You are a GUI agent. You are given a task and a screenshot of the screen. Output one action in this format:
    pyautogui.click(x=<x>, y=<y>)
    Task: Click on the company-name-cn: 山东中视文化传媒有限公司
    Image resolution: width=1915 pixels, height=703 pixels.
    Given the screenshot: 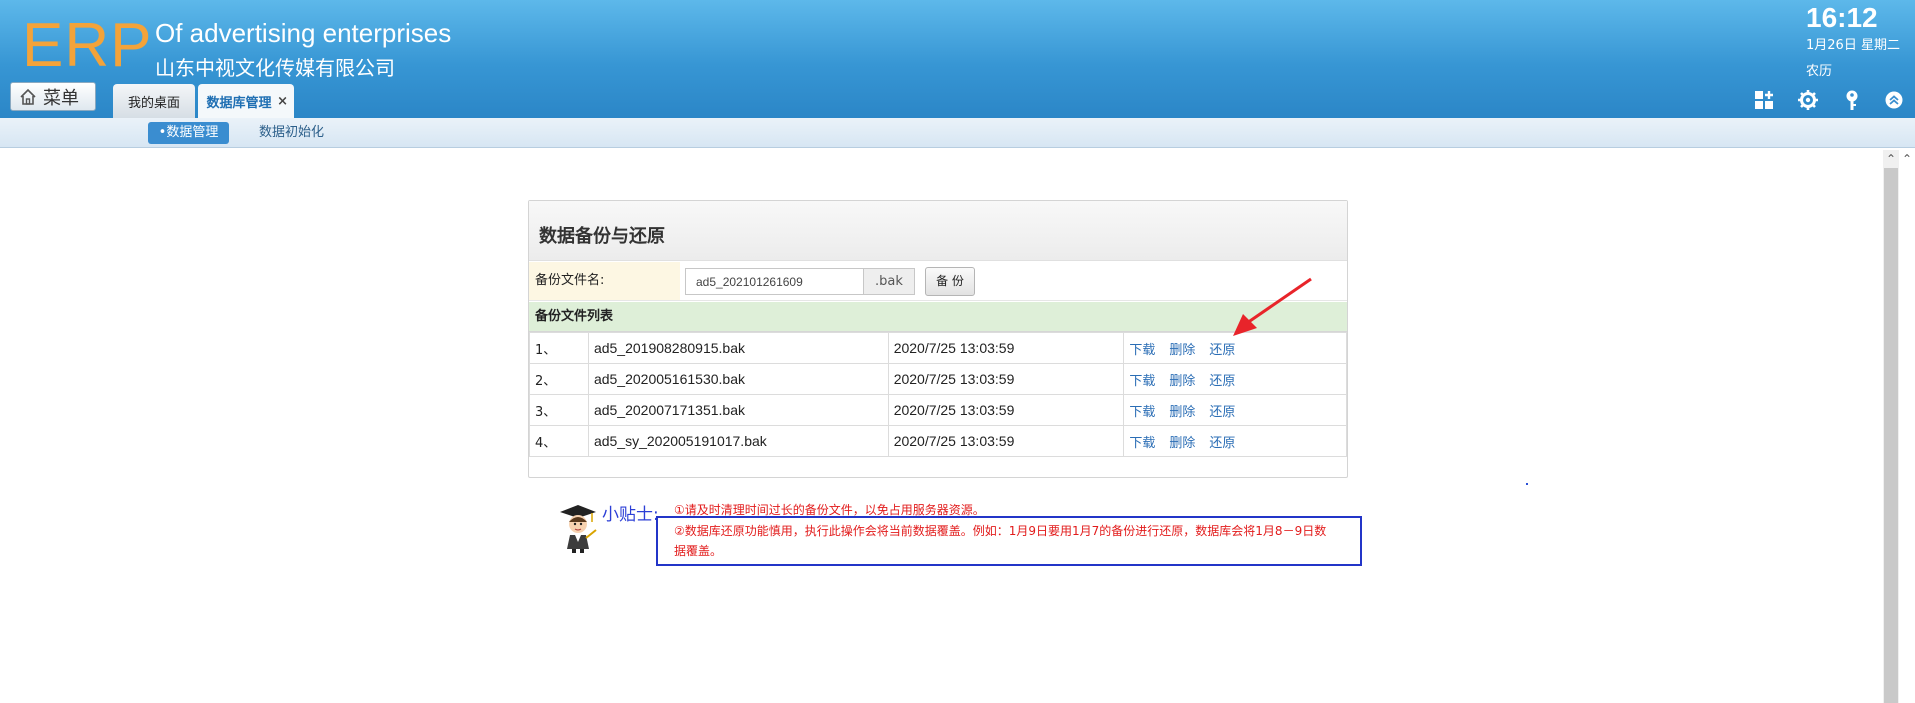 What is the action you would take?
    pyautogui.click(x=275, y=68)
    